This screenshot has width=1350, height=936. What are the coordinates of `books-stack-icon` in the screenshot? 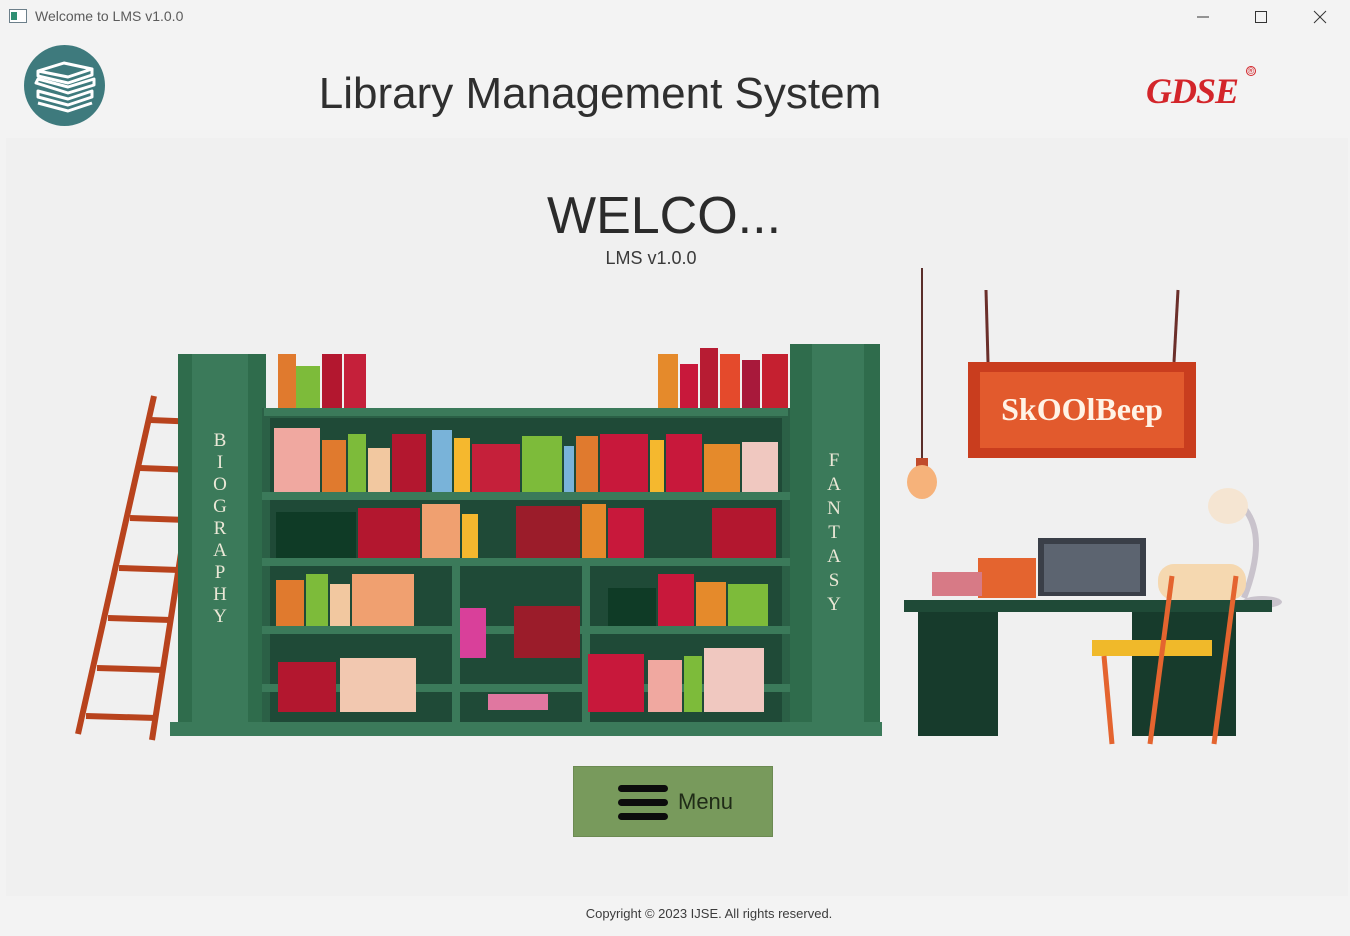 It's located at (64, 85).